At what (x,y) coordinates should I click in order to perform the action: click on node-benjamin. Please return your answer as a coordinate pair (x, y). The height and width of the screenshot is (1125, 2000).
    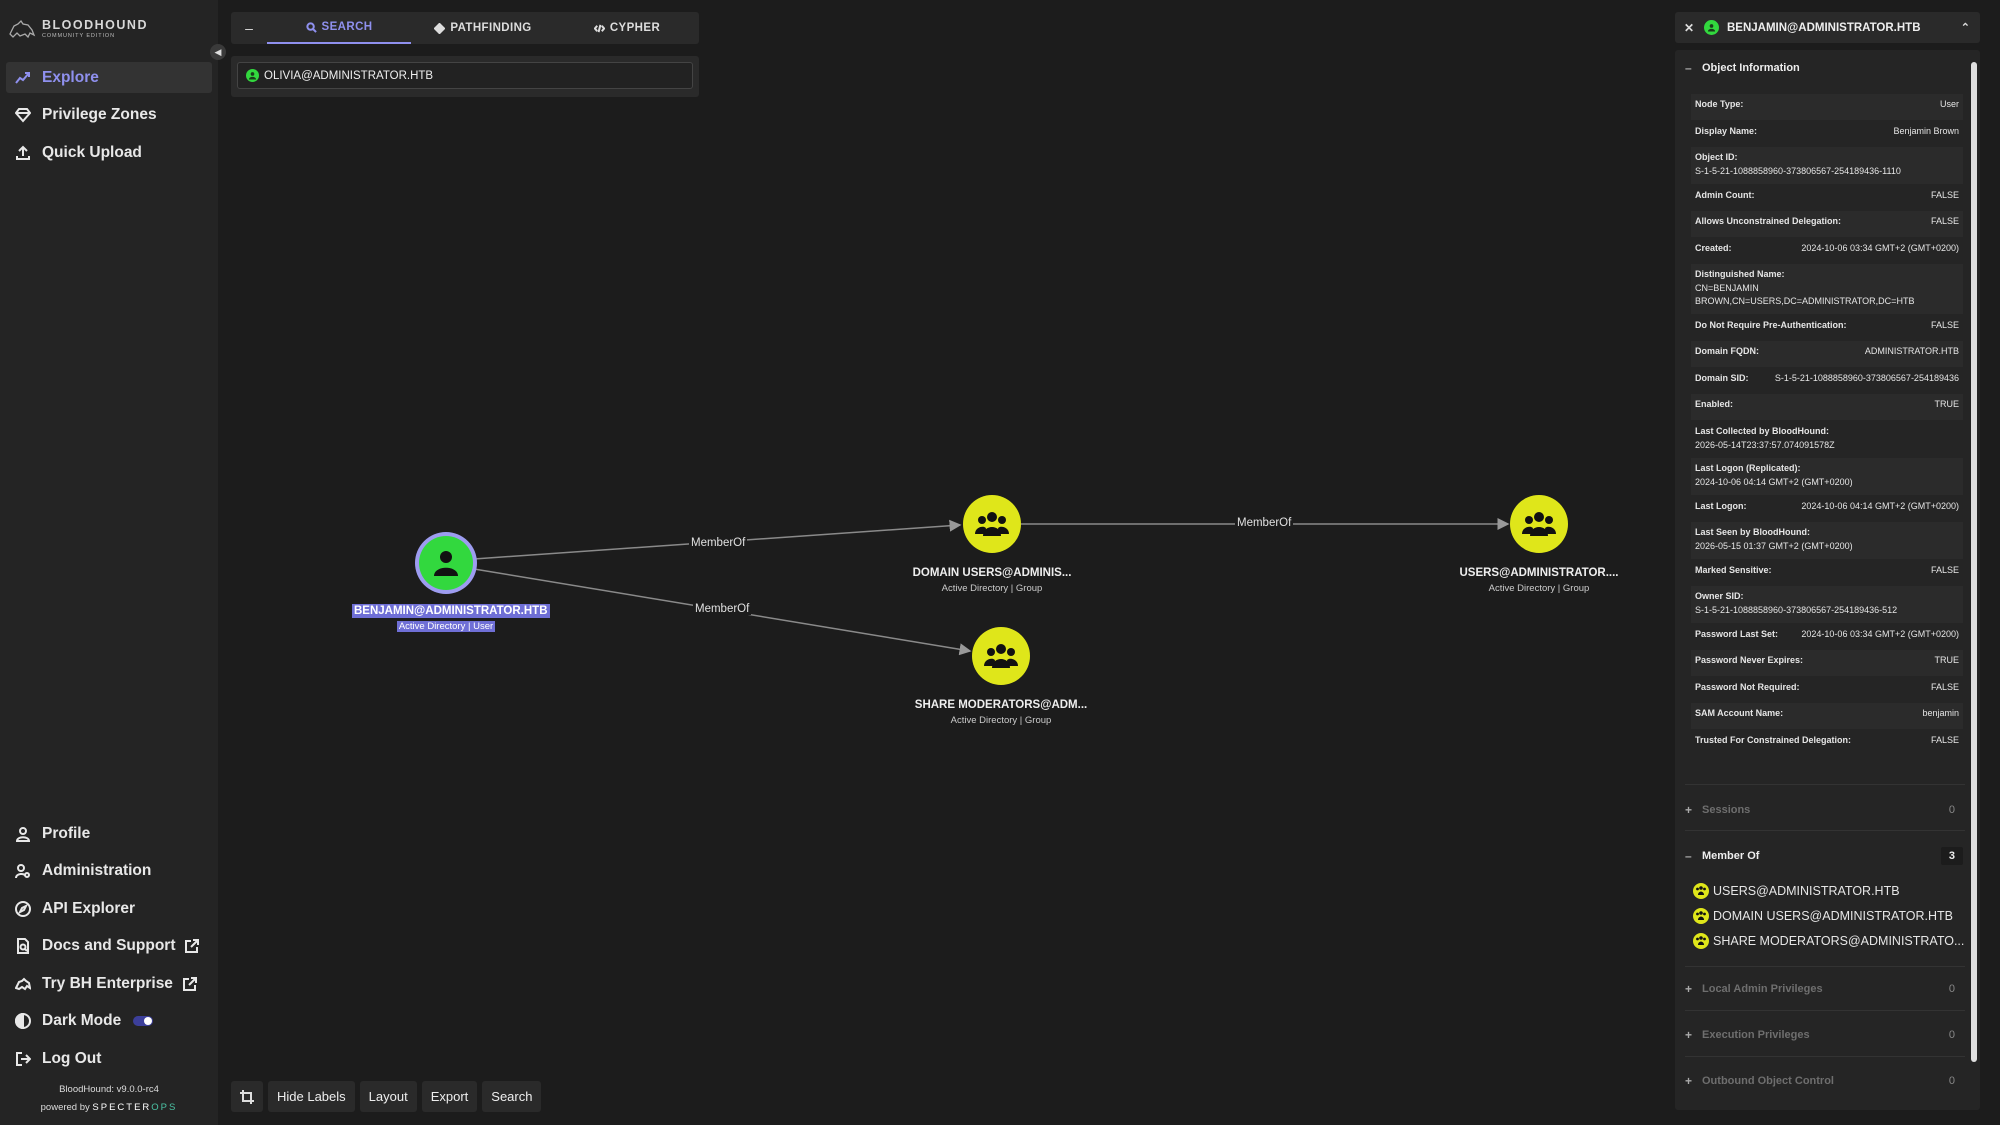
    Looking at the image, I should click on (446, 563).